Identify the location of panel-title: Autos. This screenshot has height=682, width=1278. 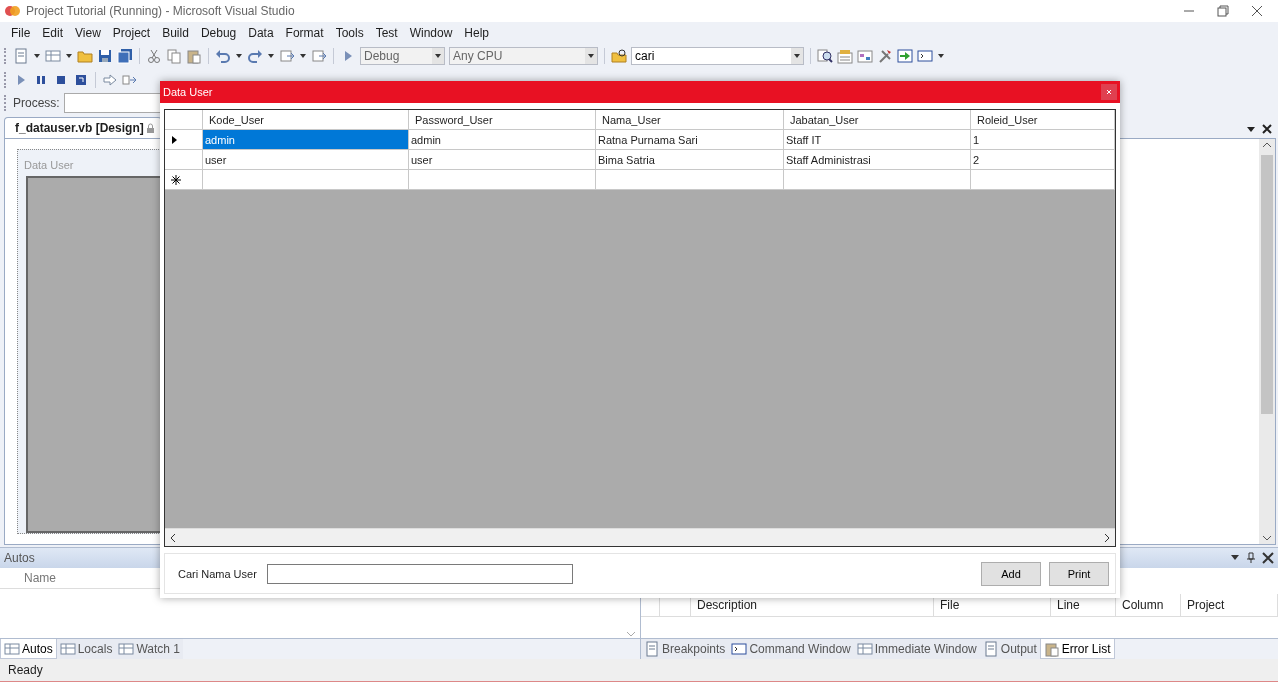
(19, 558).